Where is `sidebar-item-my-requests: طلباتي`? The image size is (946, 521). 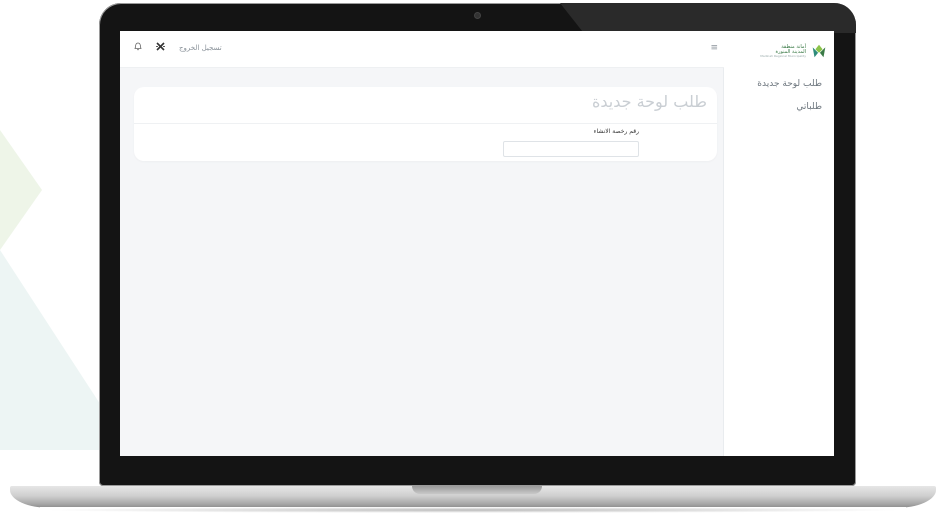 sidebar-item-my-requests: طلباتي is located at coordinates (789, 107).